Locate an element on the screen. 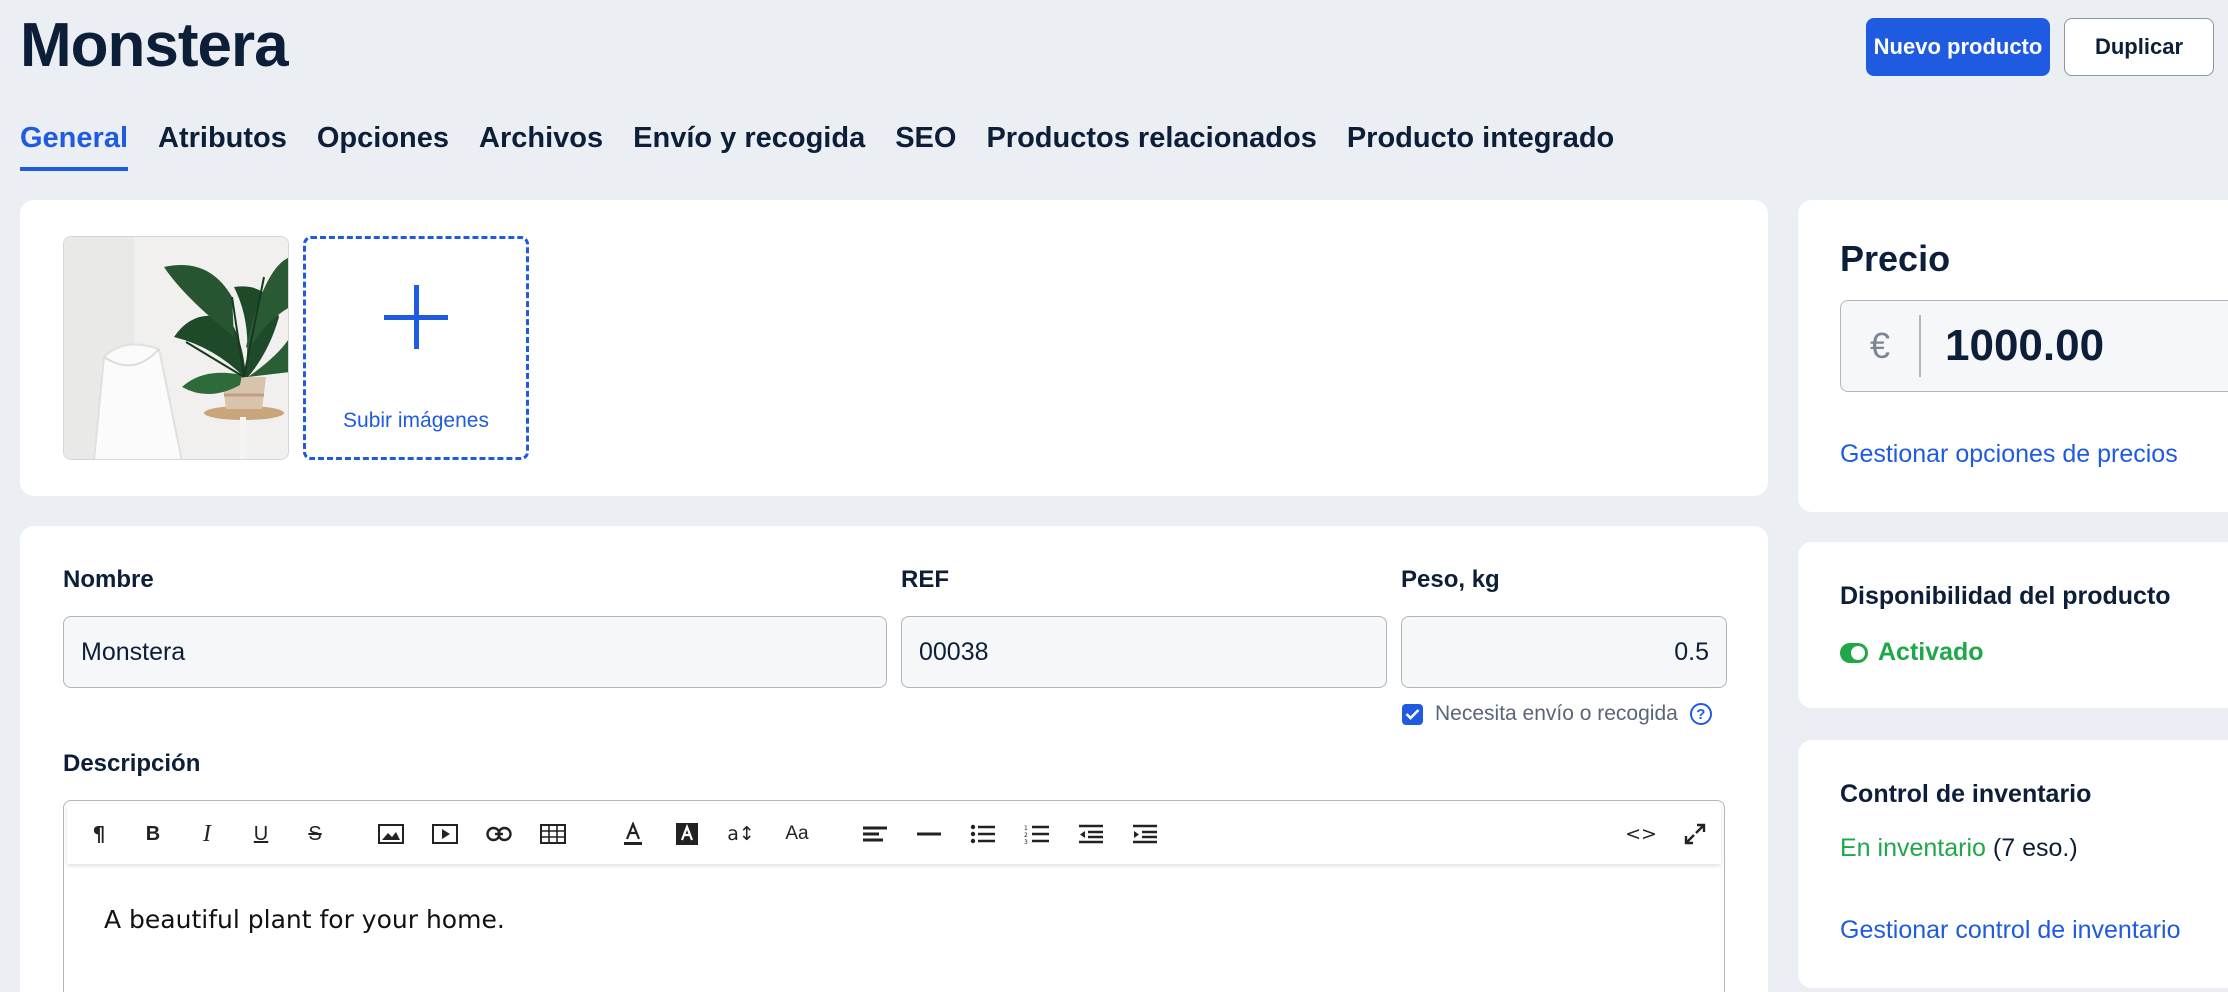 Image resolution: width=2228 pixels, height=992 pixels. background-color-icon is located at coordinates (687, 834).